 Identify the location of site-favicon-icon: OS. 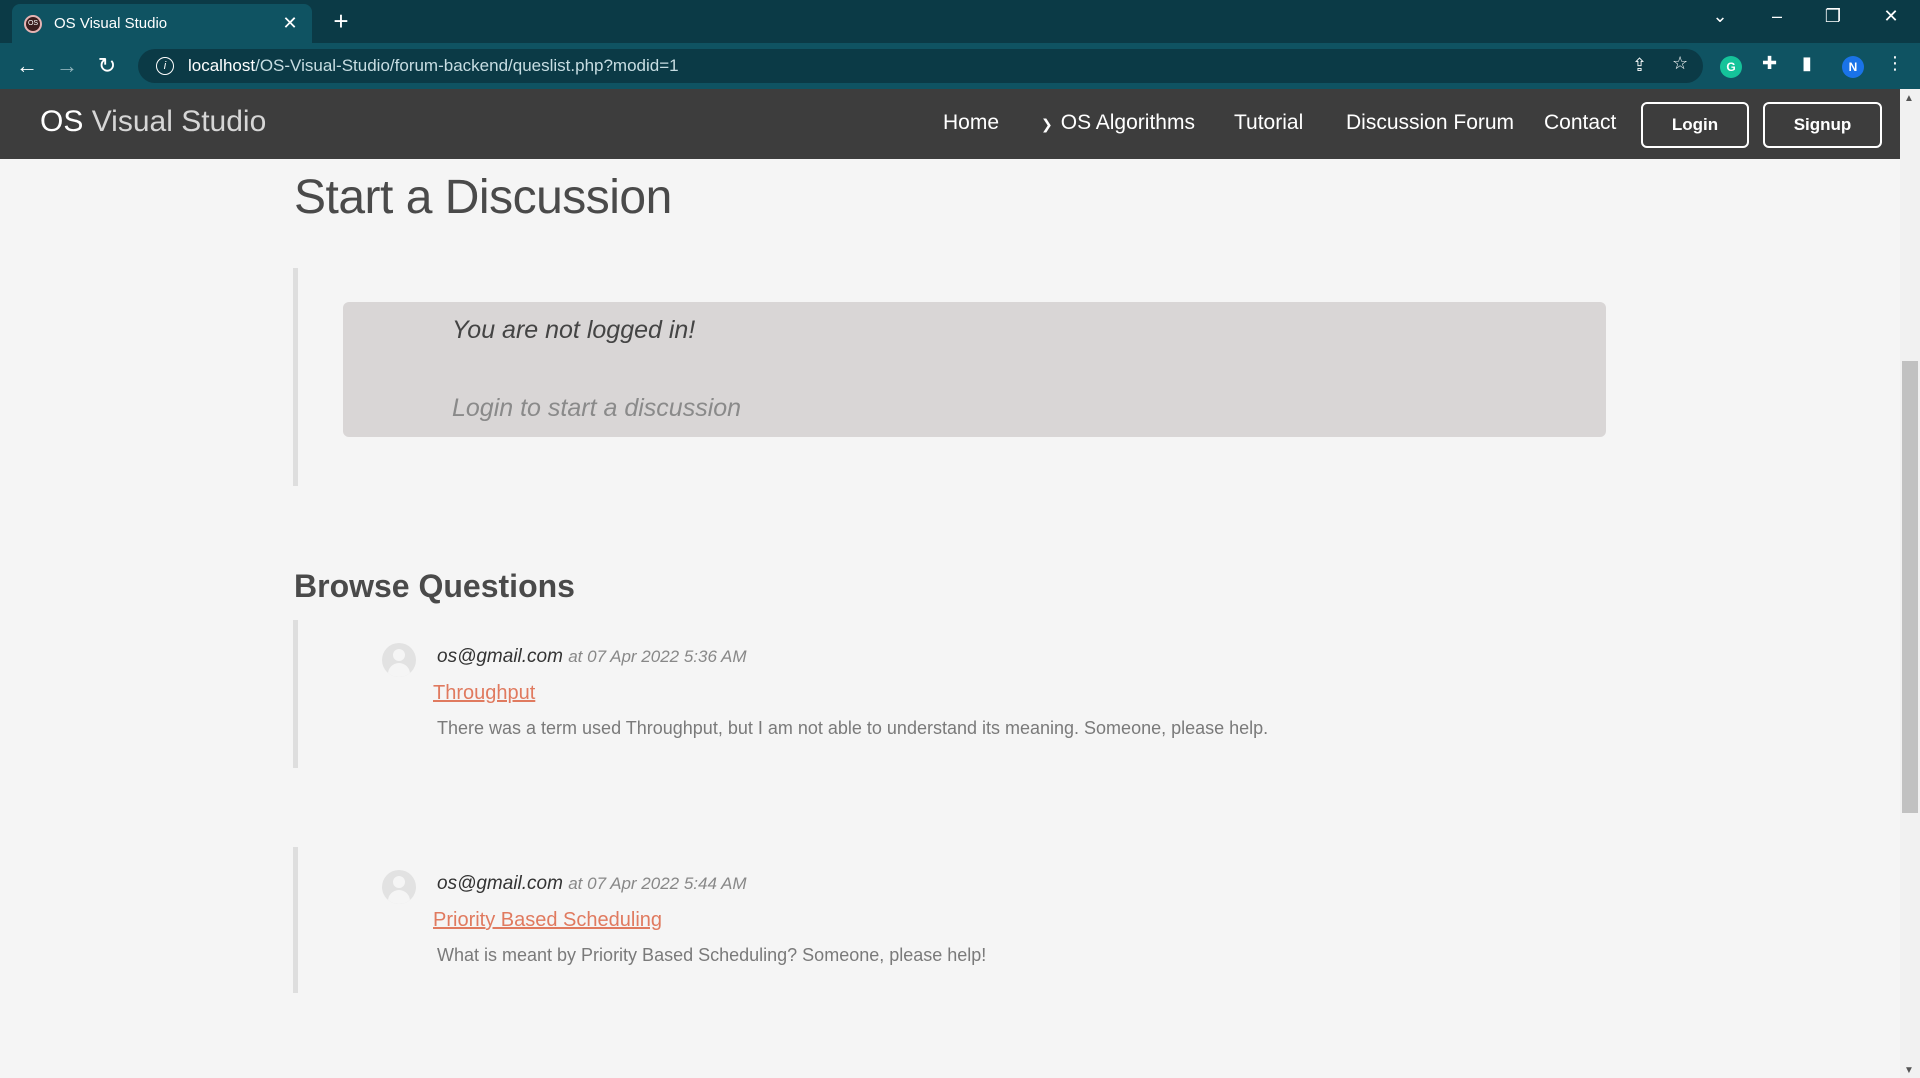
(33, 23).